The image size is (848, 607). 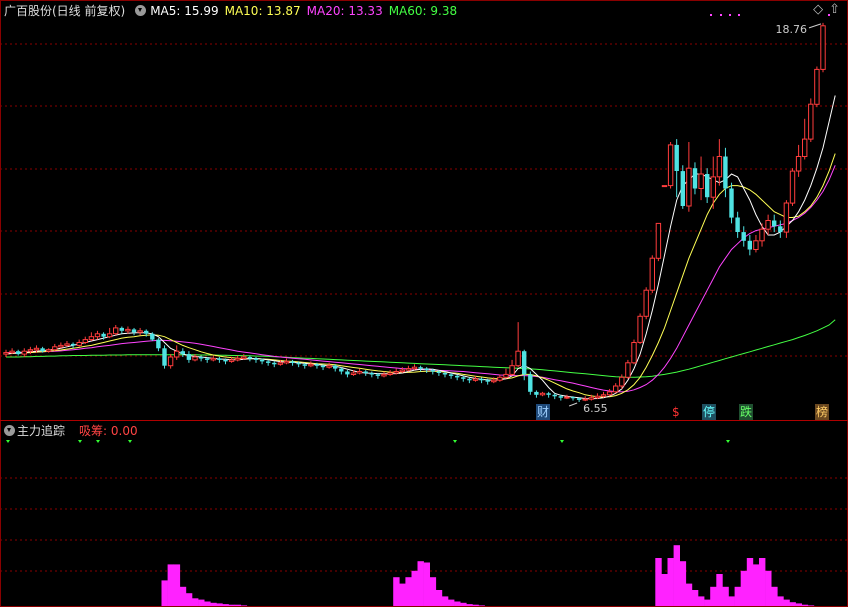 What do you see at coordinates (746, 412) in the screenshot?
I see `event-tag: 跌` at bounding box center [746, 412].